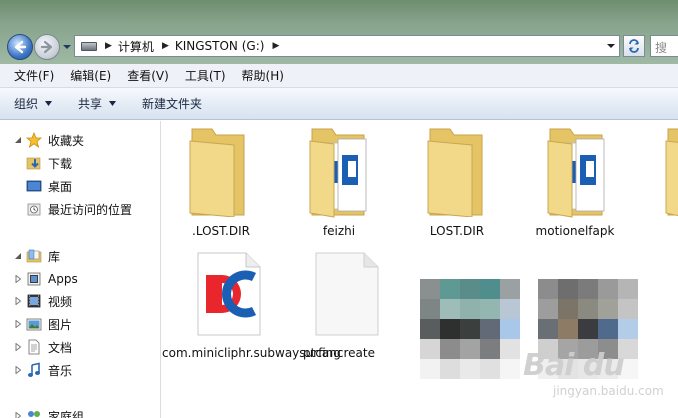  Describe the element at coordinates (148, 75) in the screenshot. I see `menu-view: 查看(V)` at that location.